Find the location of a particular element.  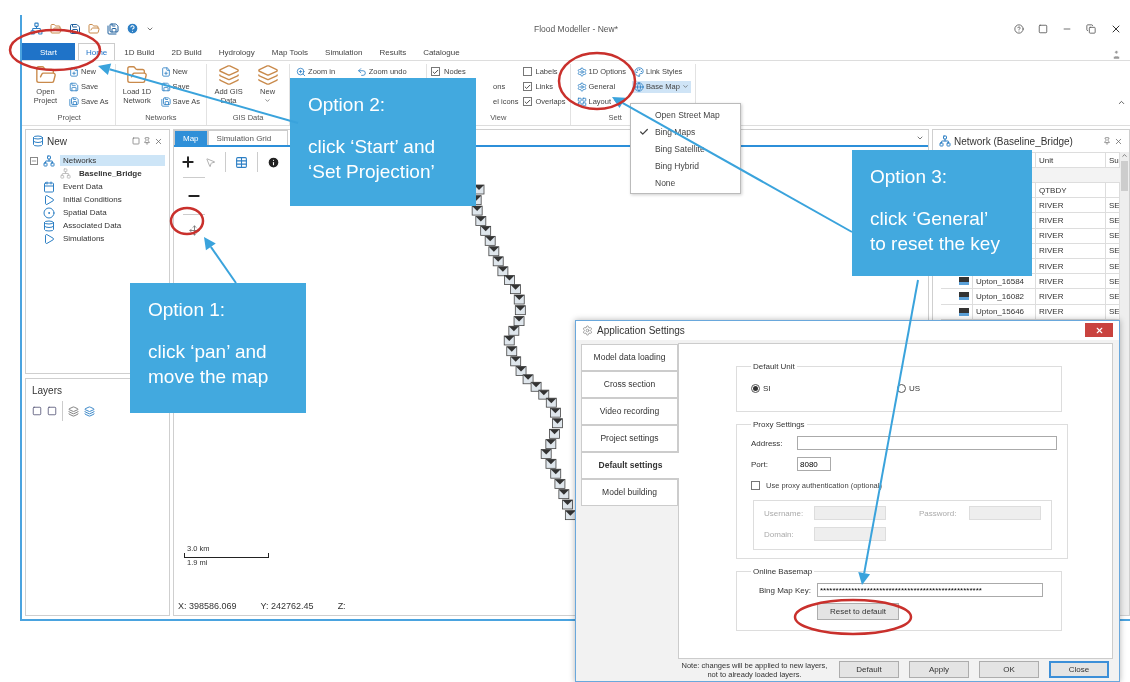

group-title: Proxy Settings is located at coordinates (779, 424).